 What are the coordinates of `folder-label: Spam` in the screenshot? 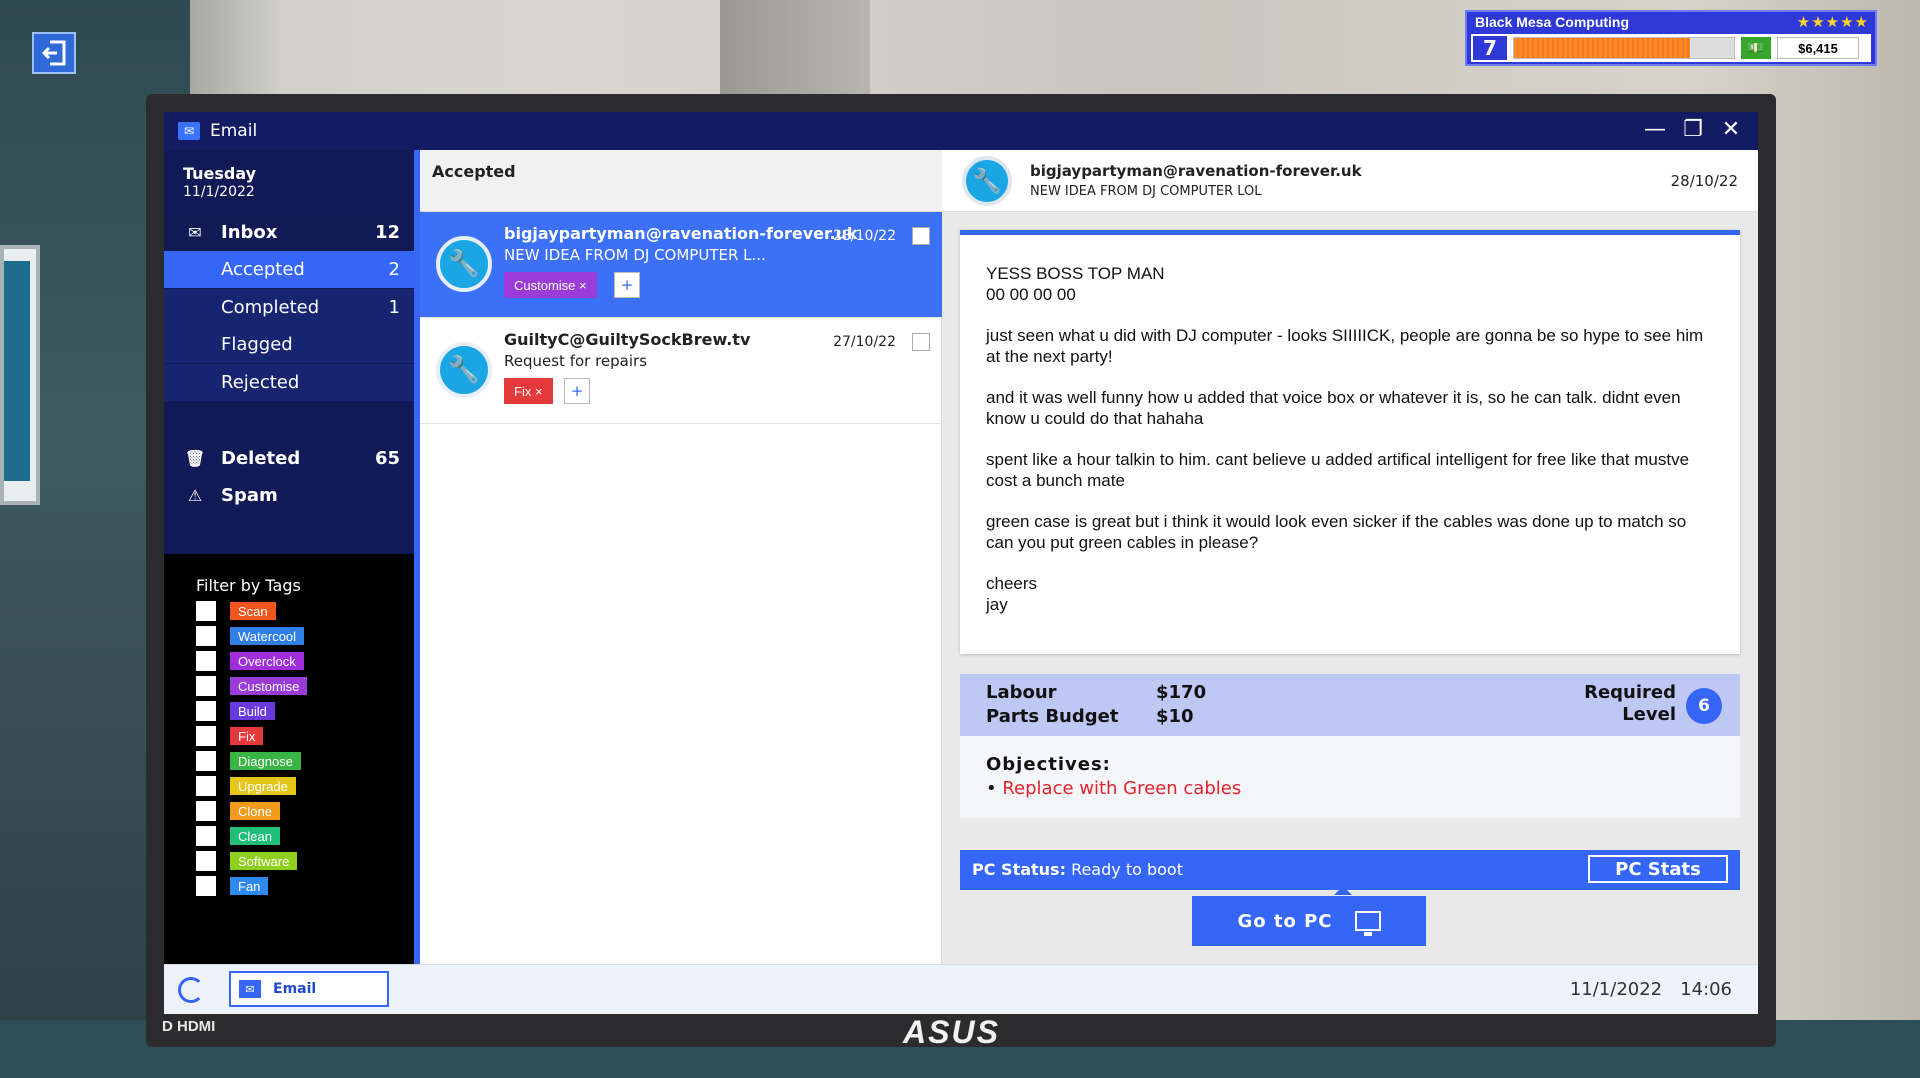 It's located at (249, 495).